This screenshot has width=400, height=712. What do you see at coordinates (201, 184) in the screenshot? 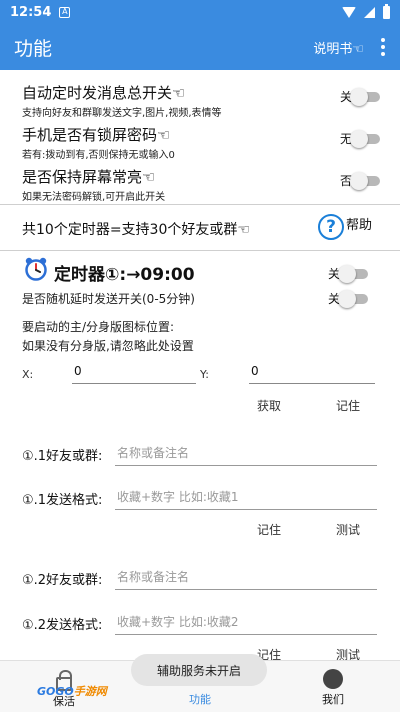
I see `keep-screen-on-option: 是否保持屏幕常亮☜ 如果无法密码解锁,可开启此开关 否` at bounding box center [201, 184].